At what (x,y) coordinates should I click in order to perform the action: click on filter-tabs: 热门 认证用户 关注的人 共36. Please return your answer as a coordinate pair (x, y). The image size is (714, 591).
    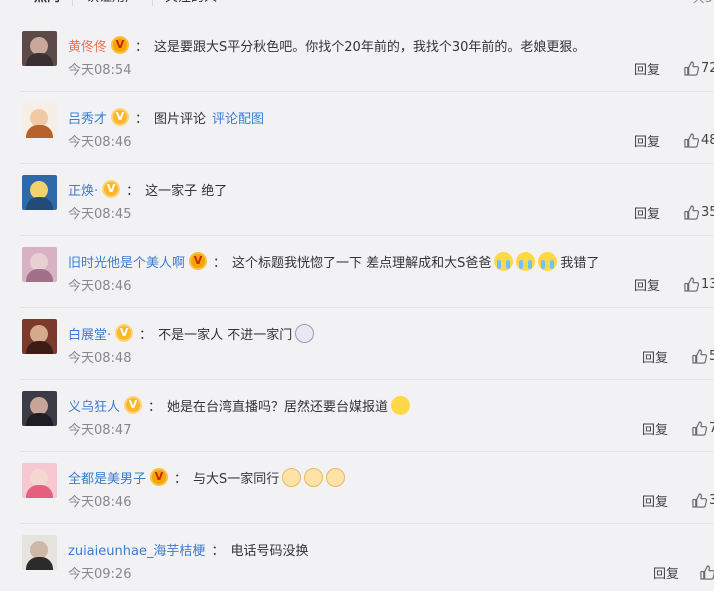
    Looking at the image, I should click on (357, 7).